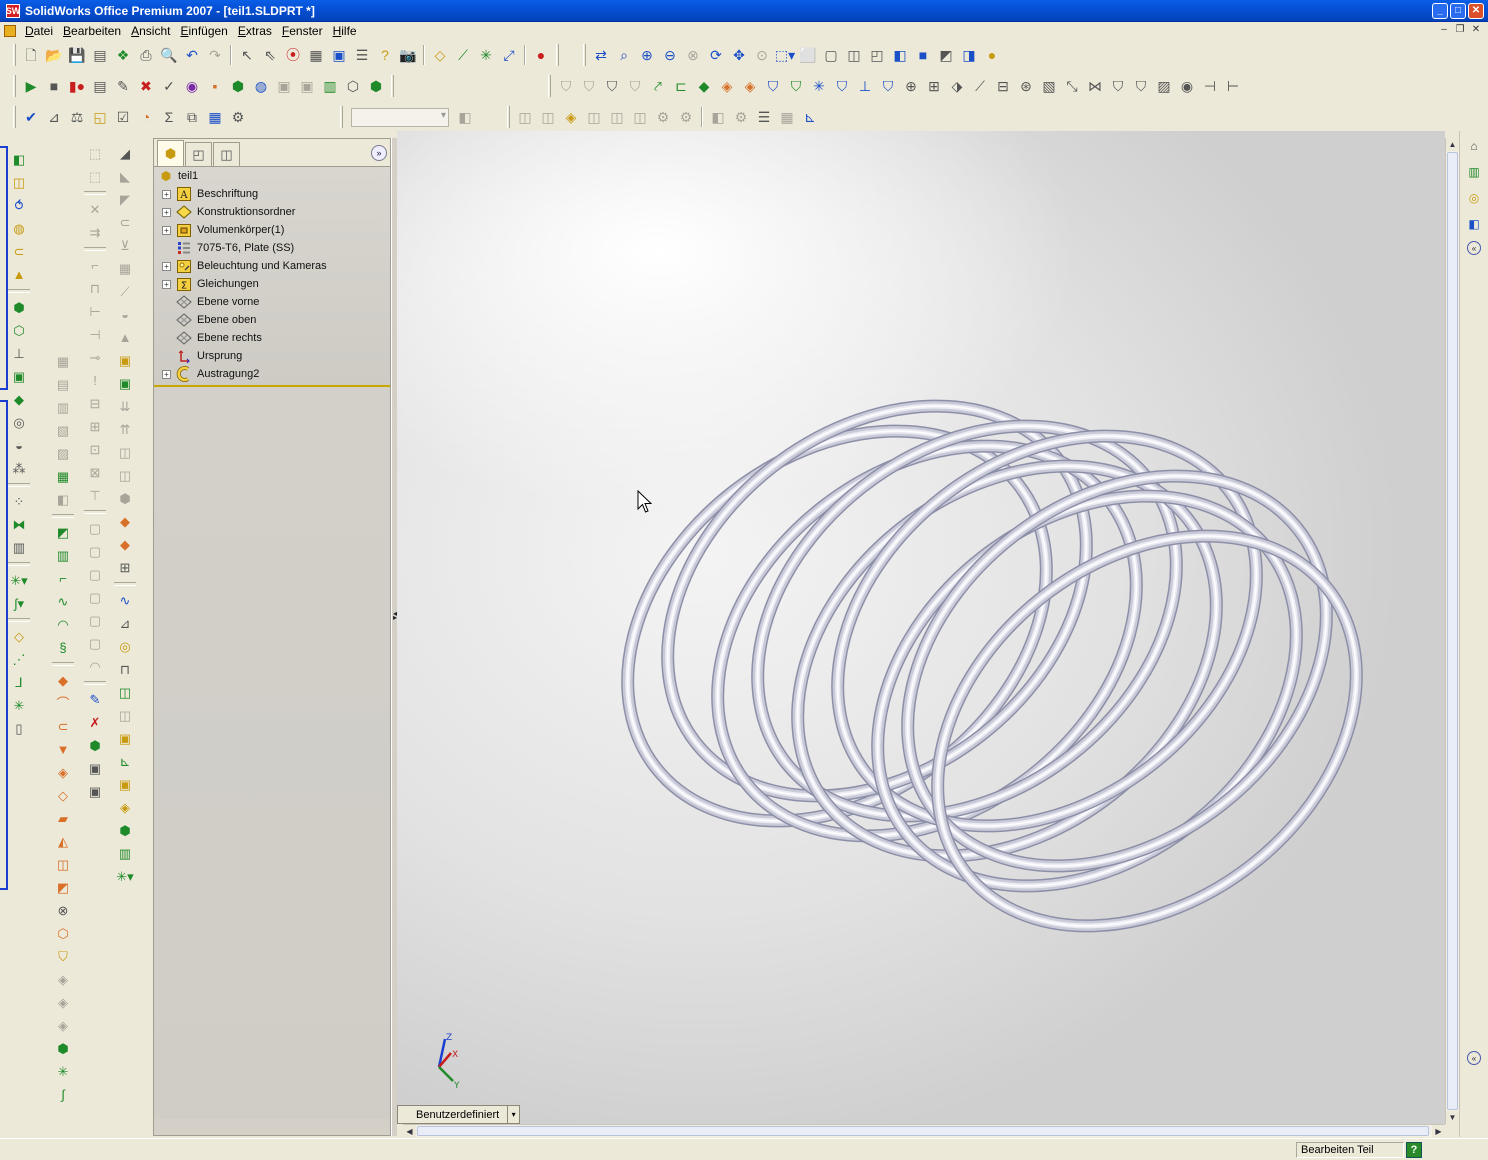 This screenshot has height=1160, width=1488. What do you see at coordinates (992, 55) in the screenshot?
I see `realview-sphere-icon: ●` at bounding box center [992, 55].